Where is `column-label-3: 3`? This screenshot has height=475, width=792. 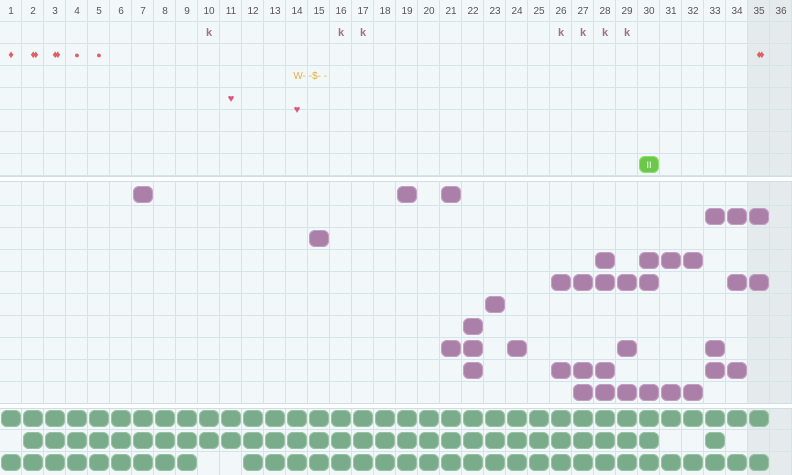
column-label-3: 3 is located at coordinates (55, 11).